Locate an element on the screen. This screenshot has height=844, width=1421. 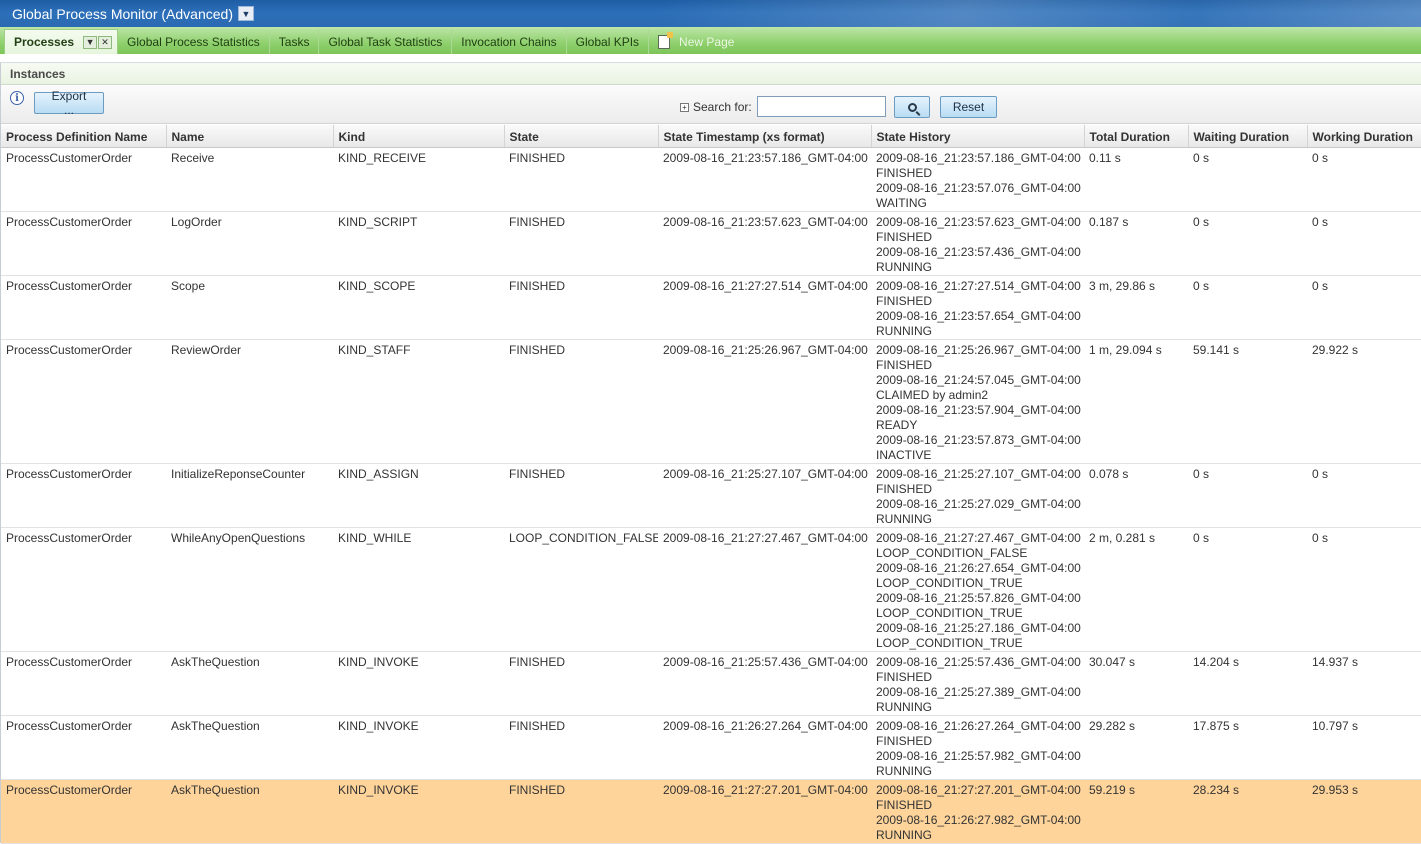
reset-button: Reset is located at coordinates (968, 107).